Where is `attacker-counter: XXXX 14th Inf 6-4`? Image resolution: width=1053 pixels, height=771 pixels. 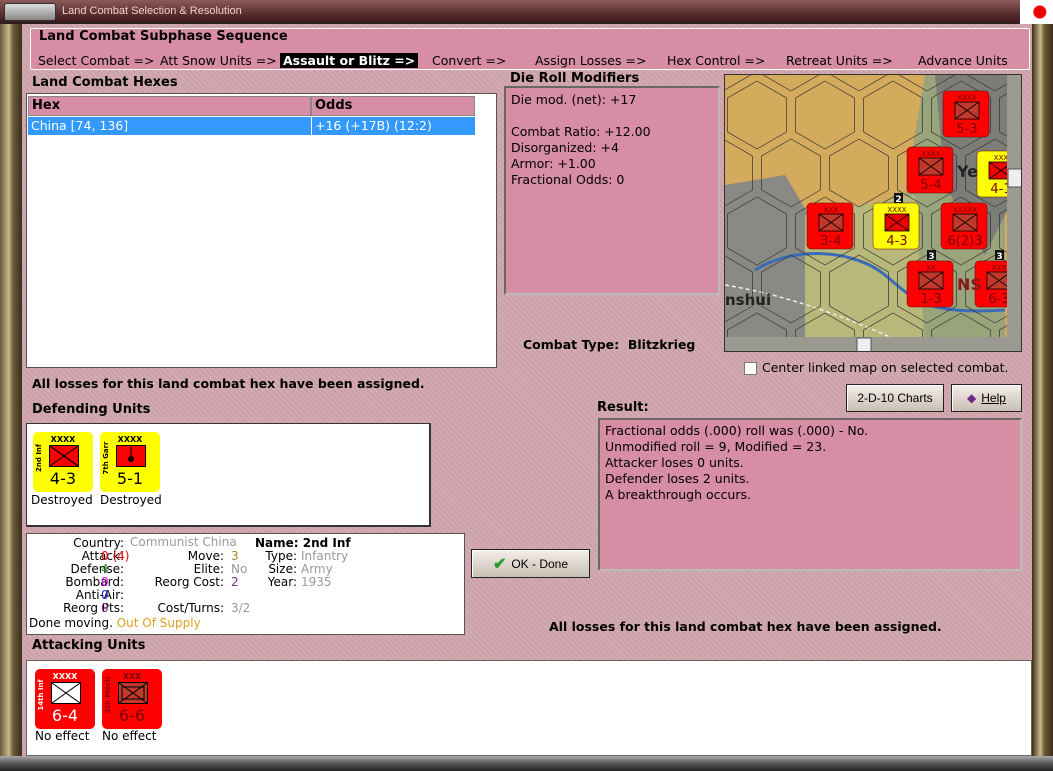
attacker-counter: XXXX 14th Inf 6-4 is located at coordinates (65, 699).